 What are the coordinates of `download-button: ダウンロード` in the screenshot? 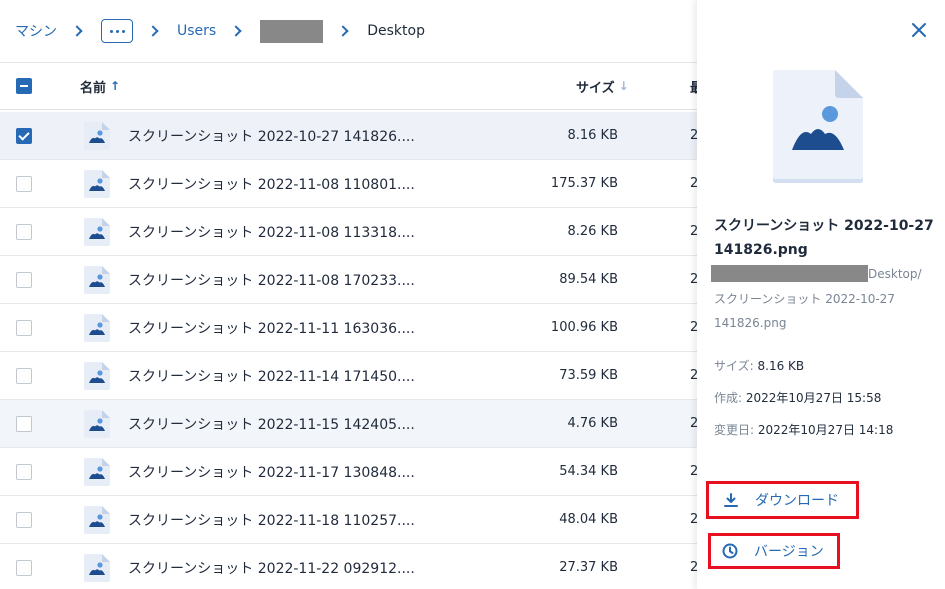 It's located at (782, 500).